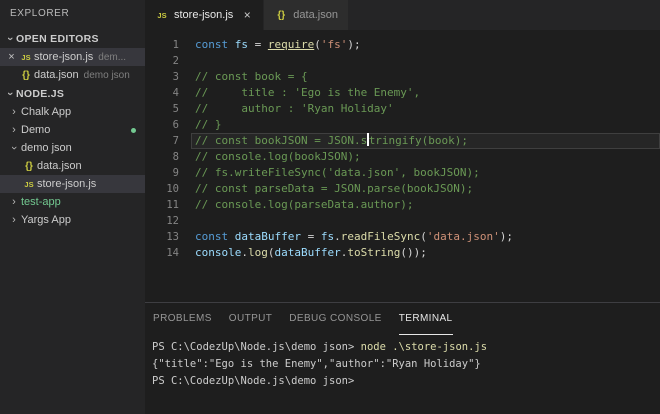 The width and height of the screenshot is (660, 414). Describe the element at coordinates (251, 319) in the screenshot. I see `panel-tab-output: OUTPUT` at that location.